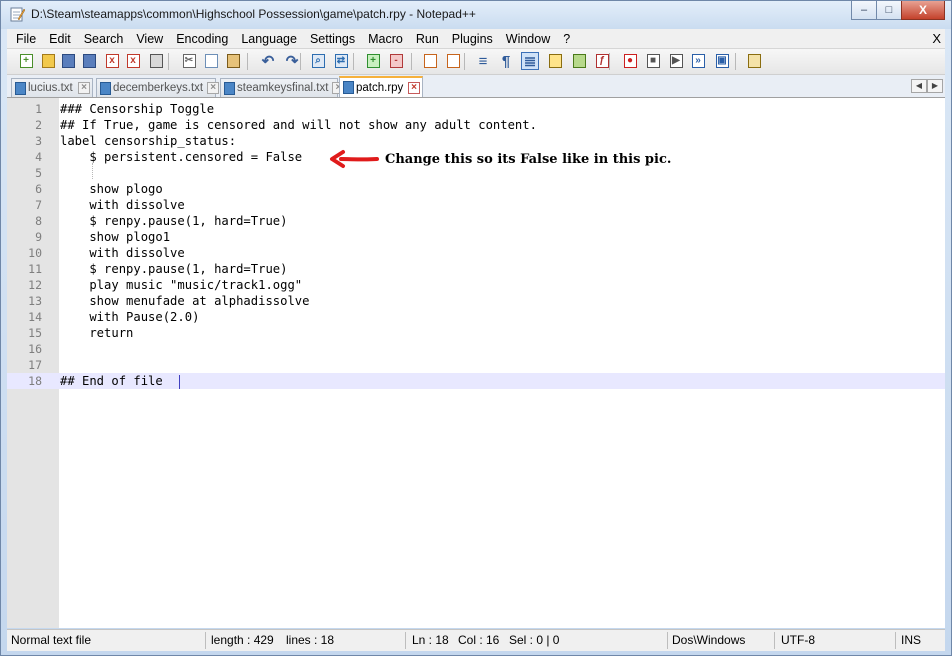 The image size is (952, 656). What do you see at coordinates (476, 237) in the screenshot?
I see `code-line: 9 show plogo1` at bounding box center [476, 237].